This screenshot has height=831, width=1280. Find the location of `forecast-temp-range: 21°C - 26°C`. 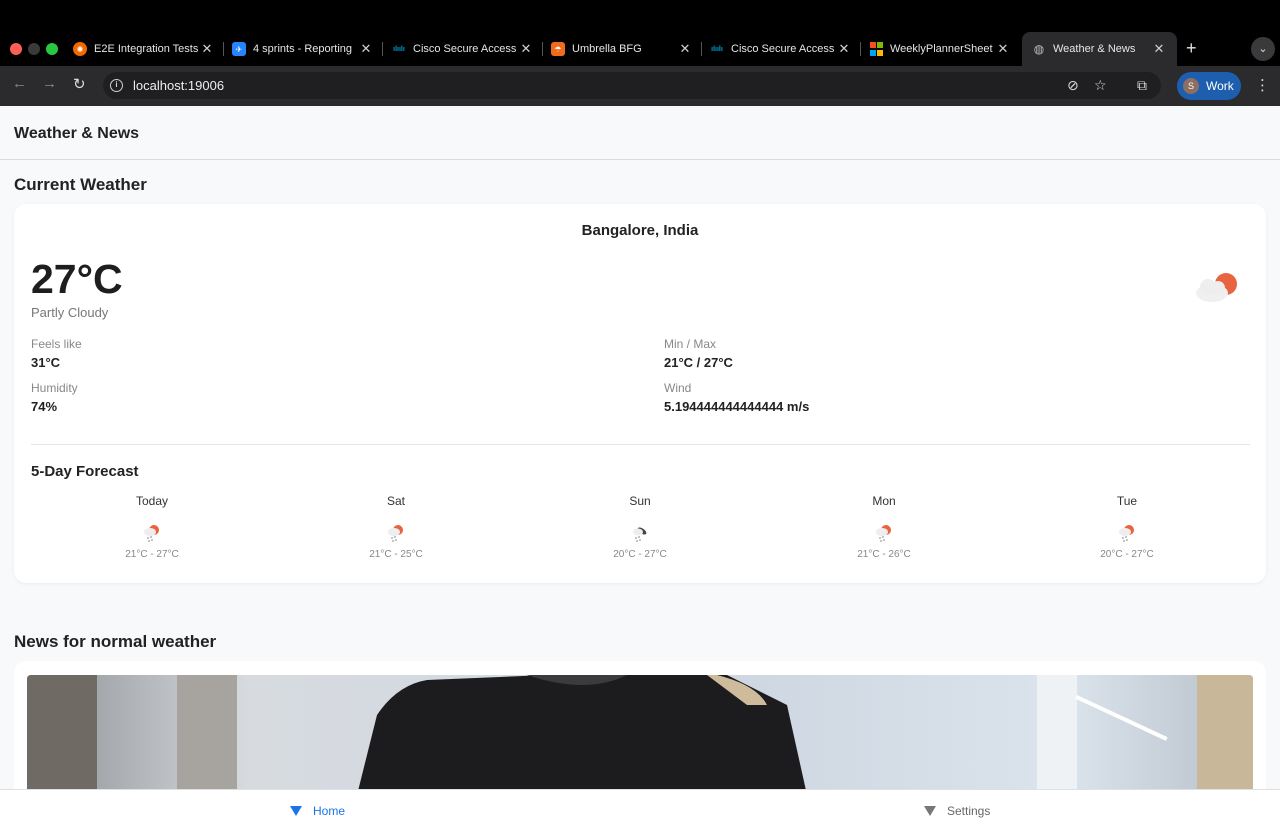

forecast-temp-range: 21°C - 26°C is located at coordinates (884, 554).